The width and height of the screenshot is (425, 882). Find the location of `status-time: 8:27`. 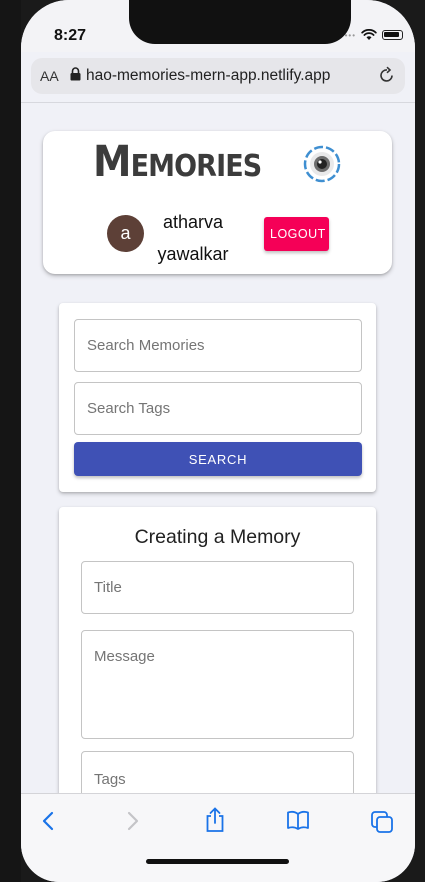

status-time: 8:27 is located at coordinates (70, 35).